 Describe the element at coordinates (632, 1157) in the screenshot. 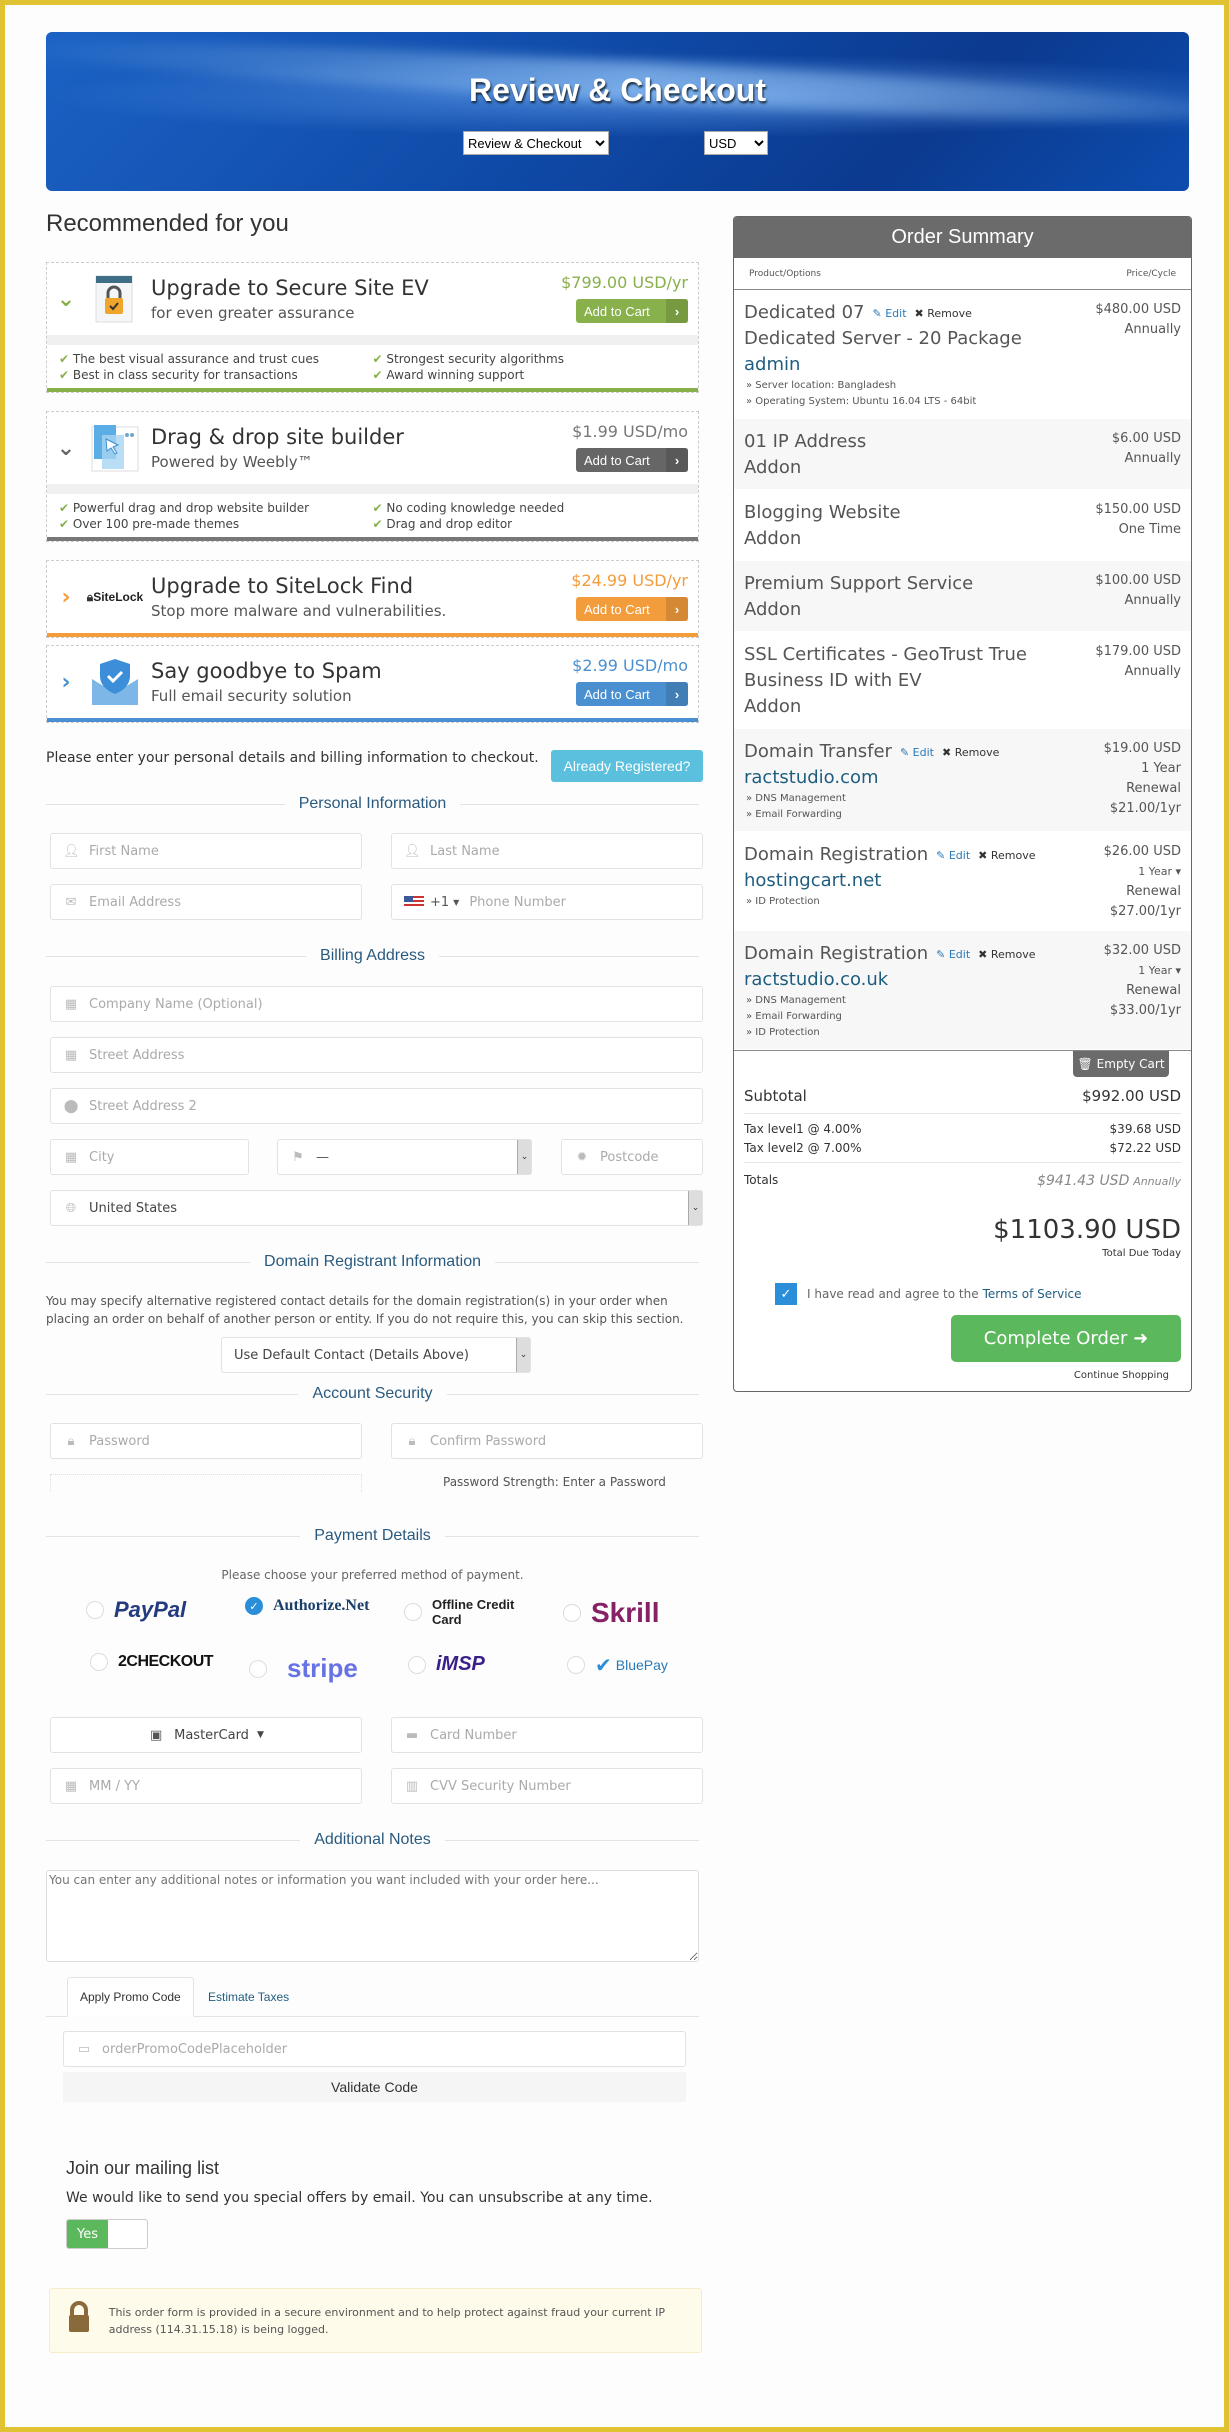

I see `postcode-input: ✹ Postcode` at that location.